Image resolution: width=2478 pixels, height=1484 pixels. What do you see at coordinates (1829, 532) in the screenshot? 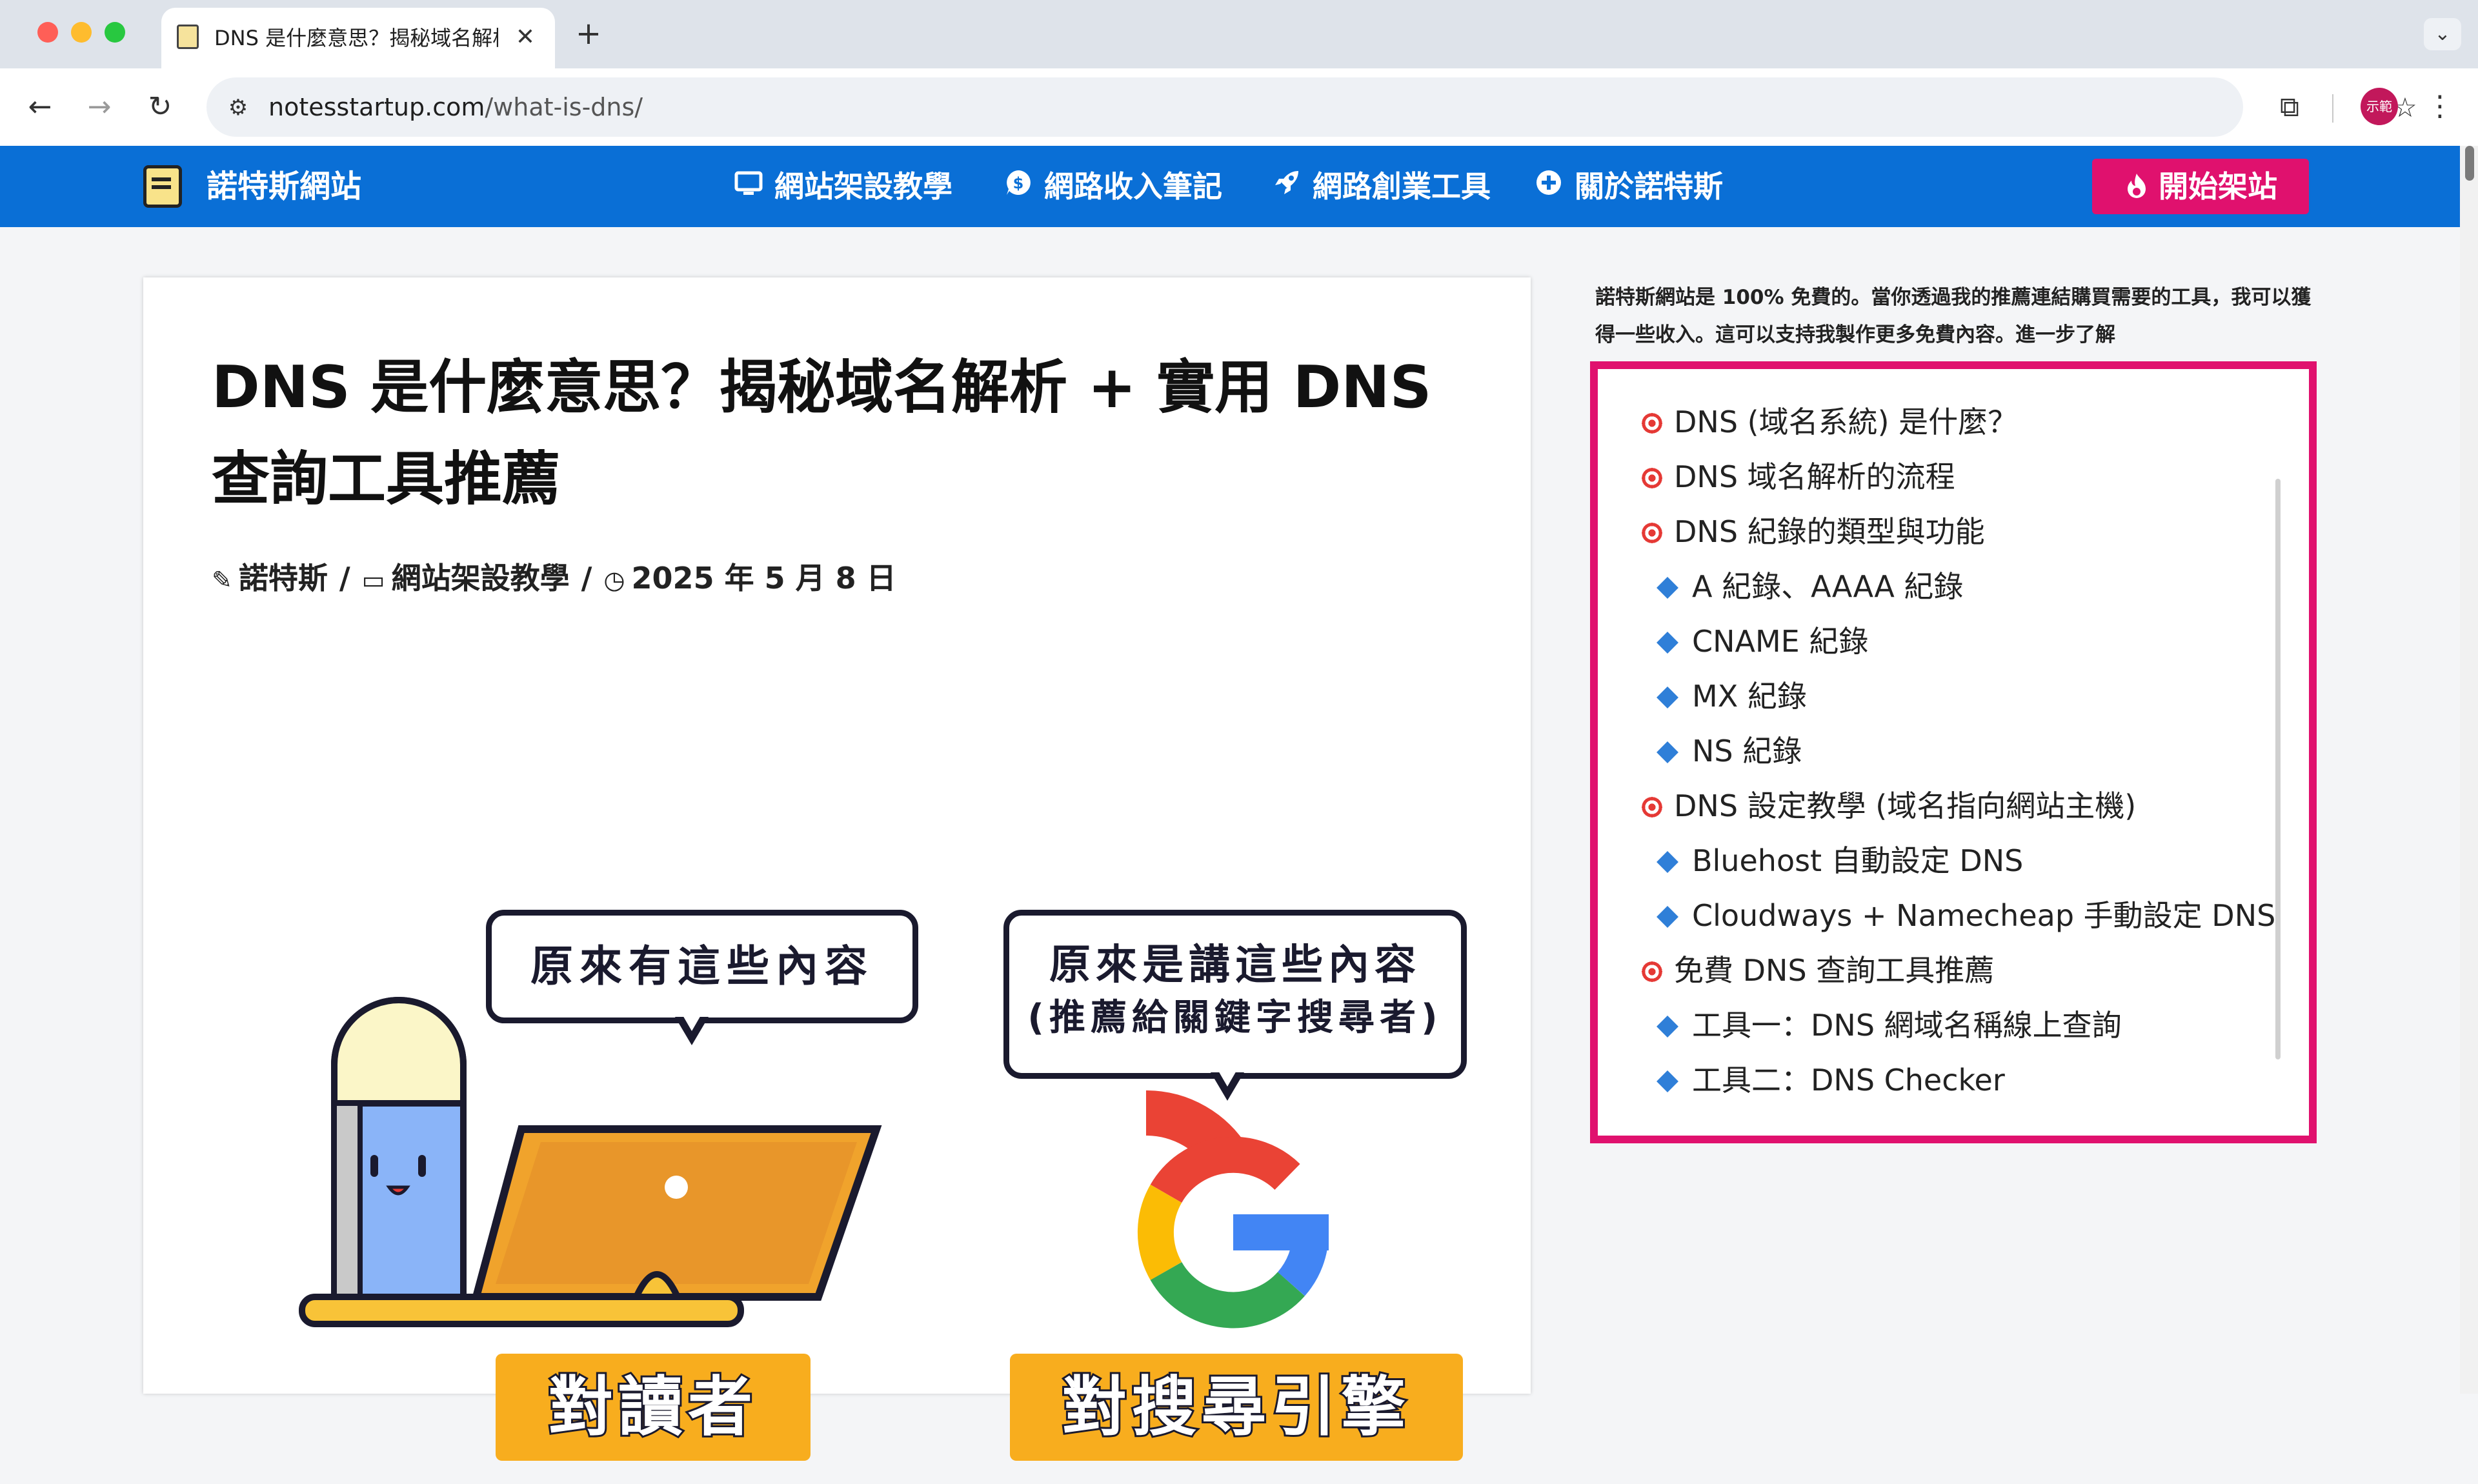
I see `toc-item-label: DNS 紀錄的類型與功能` at bounding box center [1829, 532].